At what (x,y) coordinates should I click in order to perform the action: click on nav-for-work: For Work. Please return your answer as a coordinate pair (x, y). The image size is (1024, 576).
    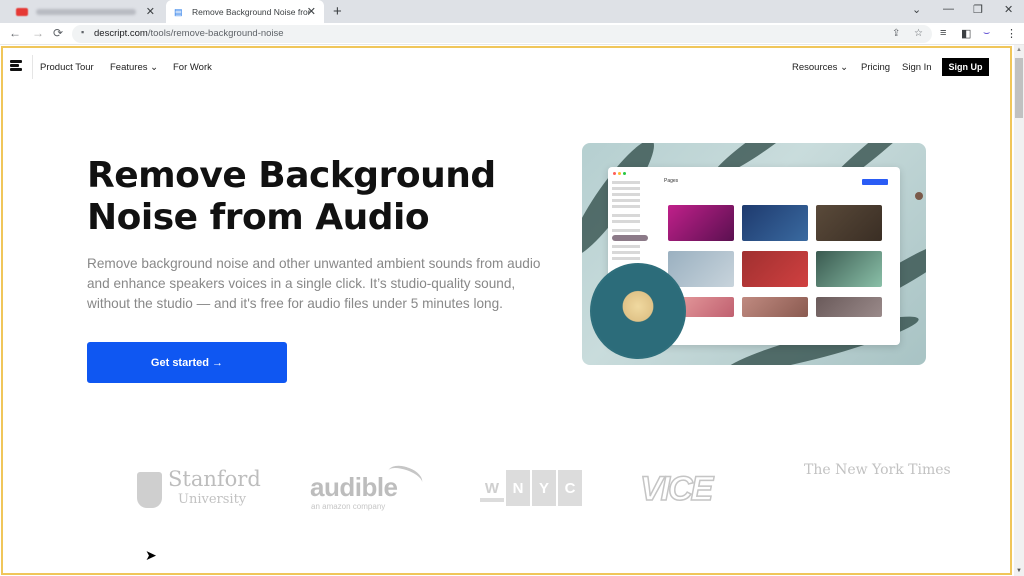
    Looking at the image, I should click on (192, 67).